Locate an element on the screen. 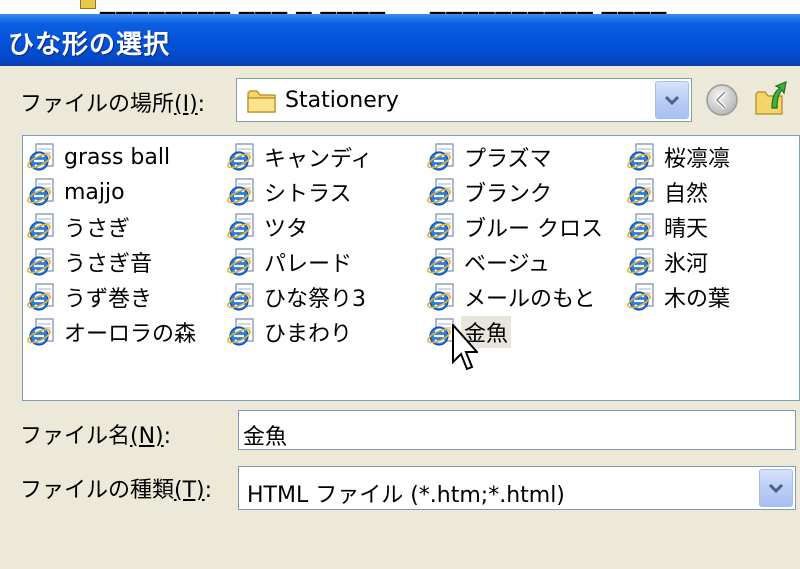  folder-icon is located at coordinates (261, 101).